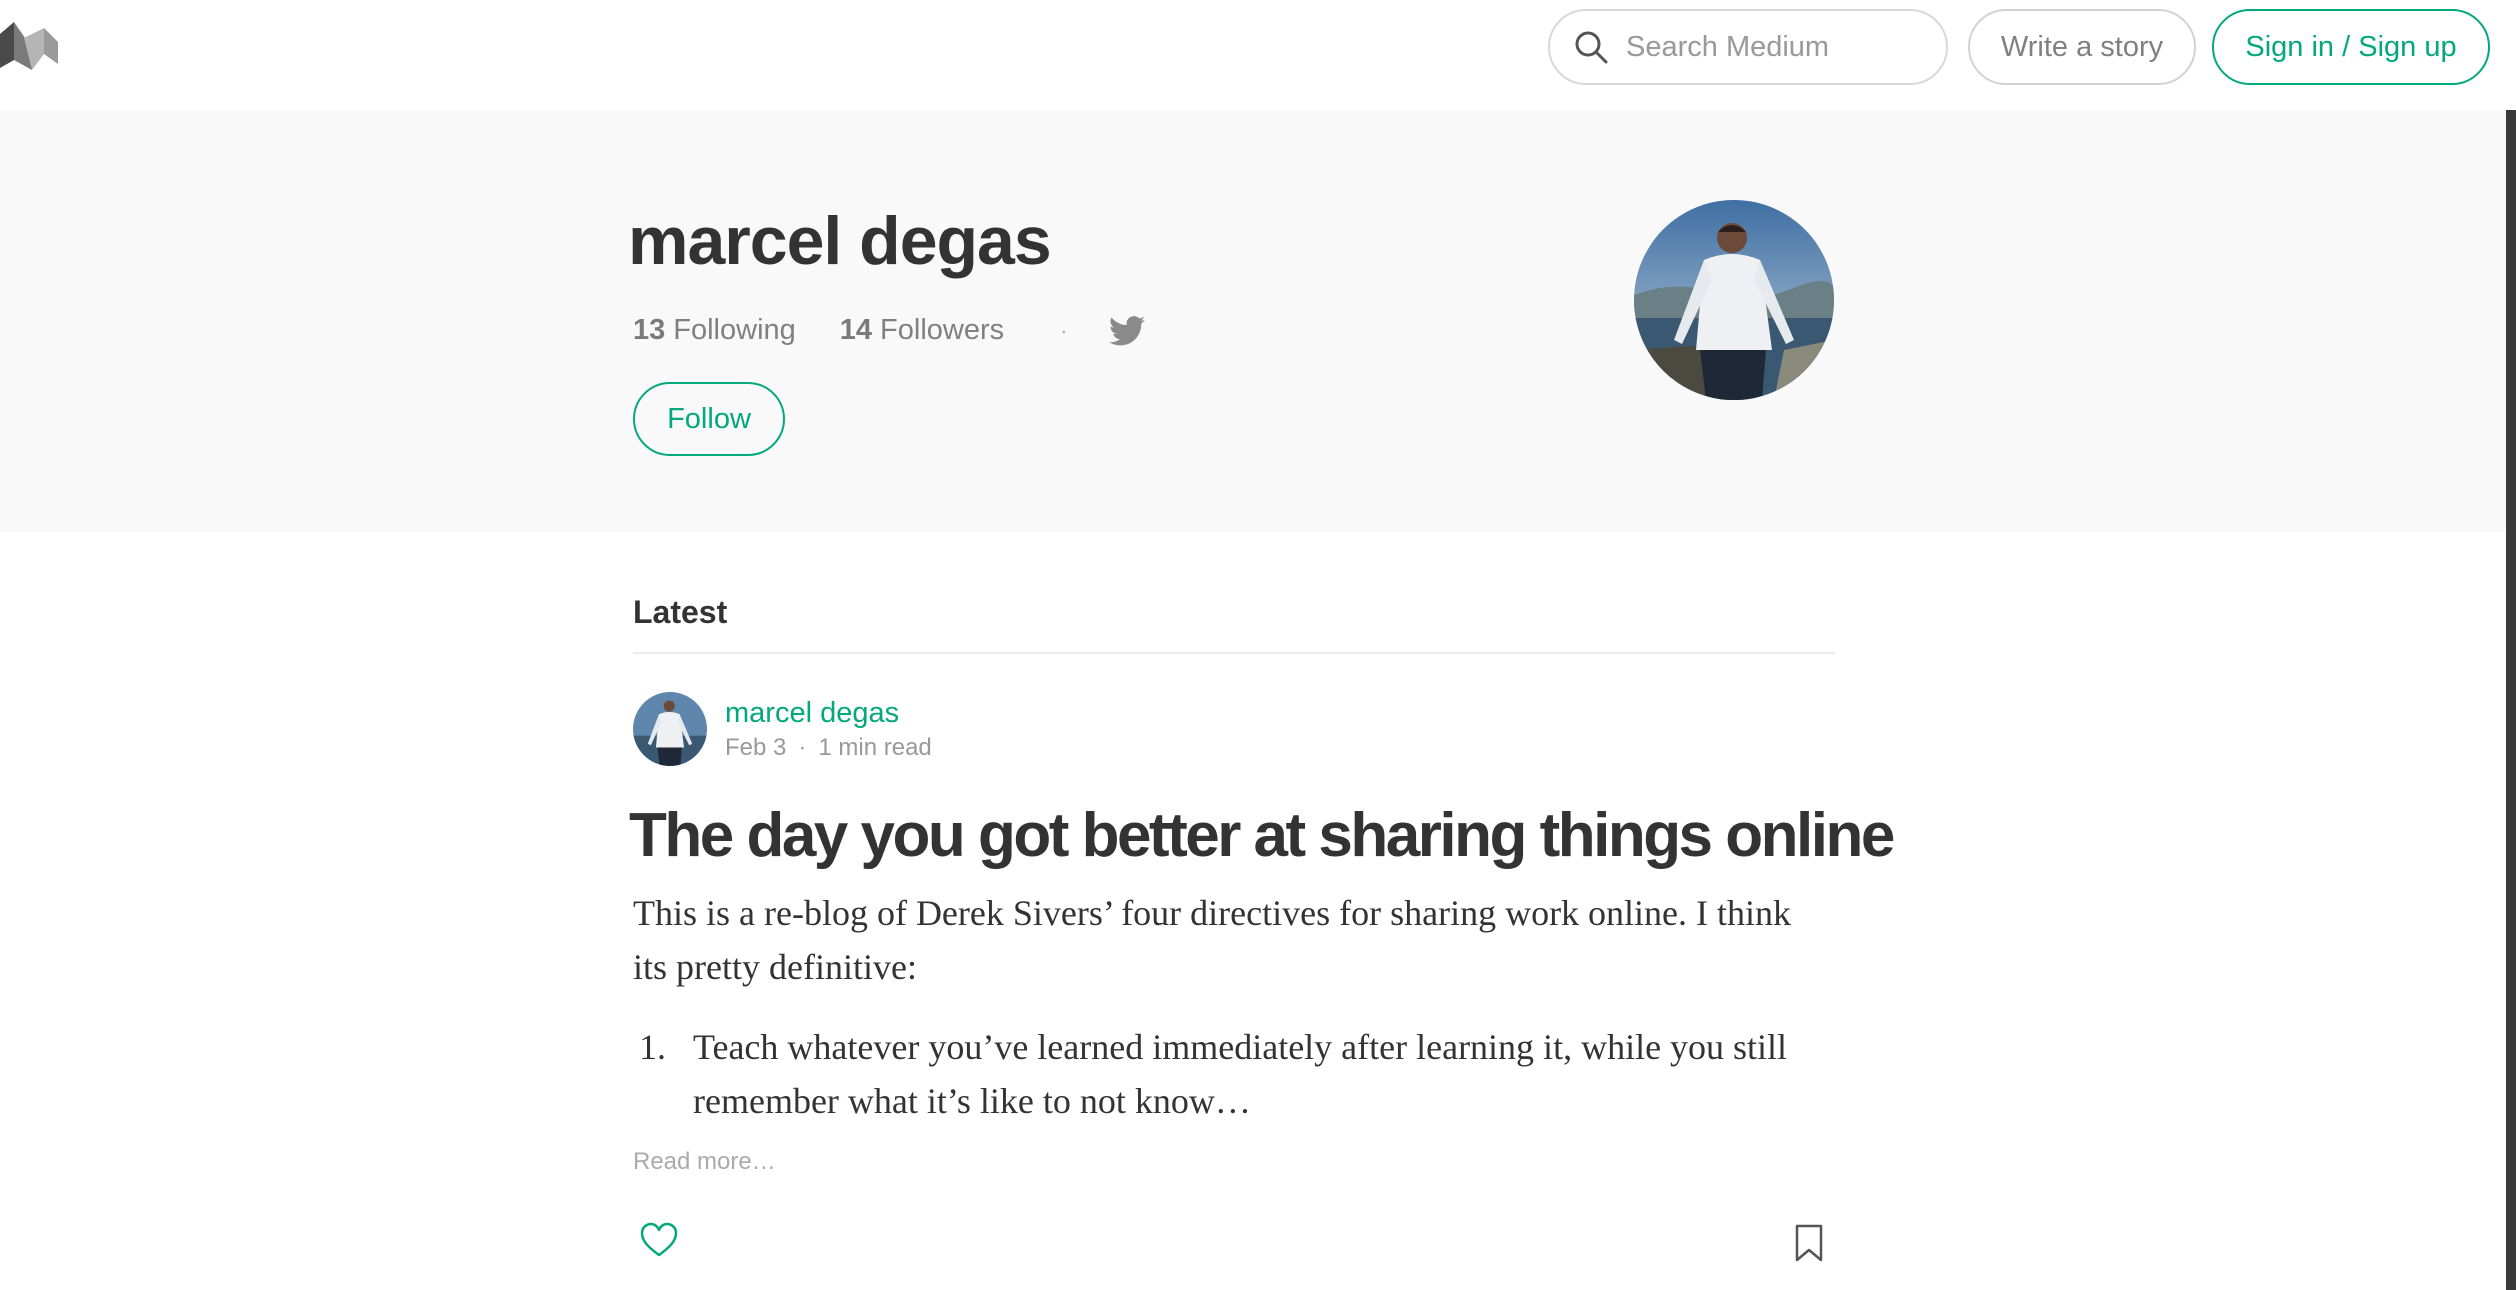  I want to click on post-date: Feb 3, so click(755, 748).